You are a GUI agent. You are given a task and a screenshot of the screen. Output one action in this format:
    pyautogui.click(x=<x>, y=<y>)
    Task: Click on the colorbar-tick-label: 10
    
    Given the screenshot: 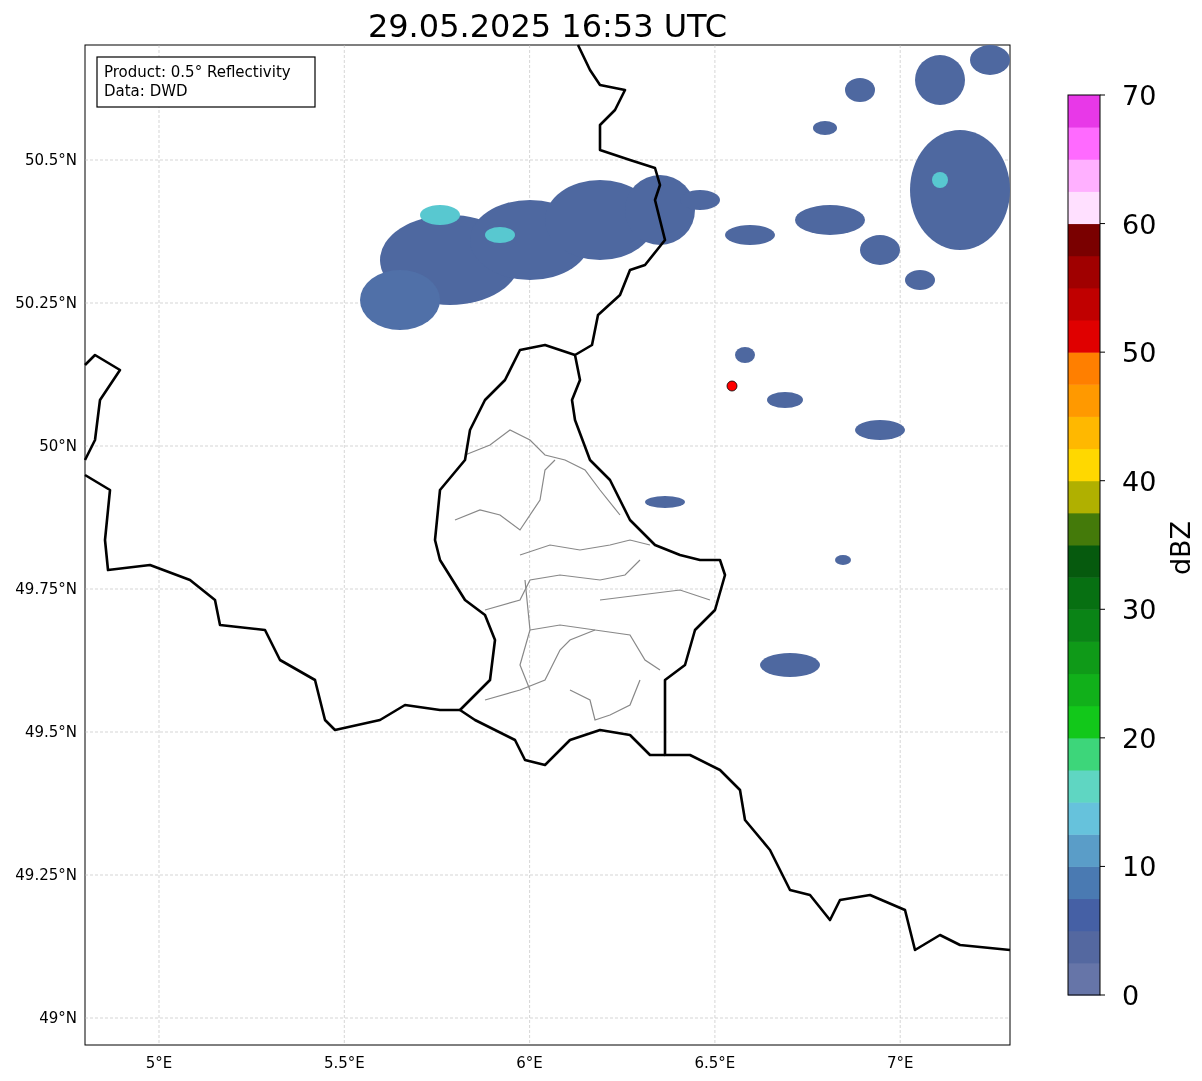 What is the action you would take?
    pyautogui.click(x=1139, y=867)
    